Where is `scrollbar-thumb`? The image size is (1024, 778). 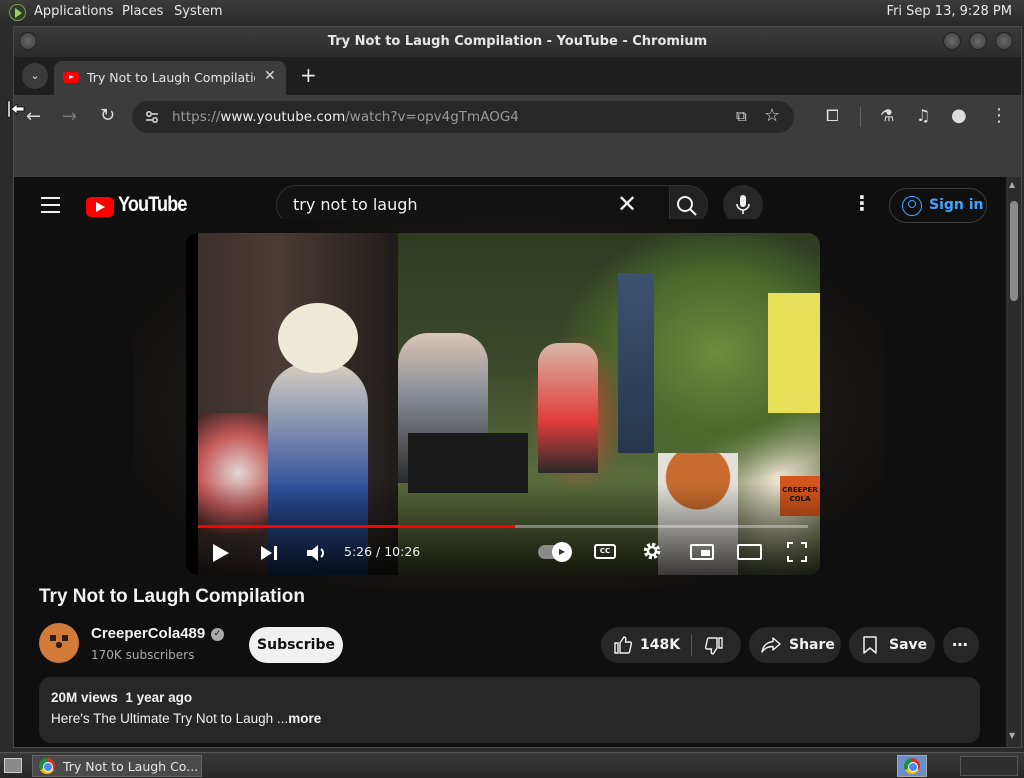 scrollbar-thumb is located at coordinates (1014, 251).